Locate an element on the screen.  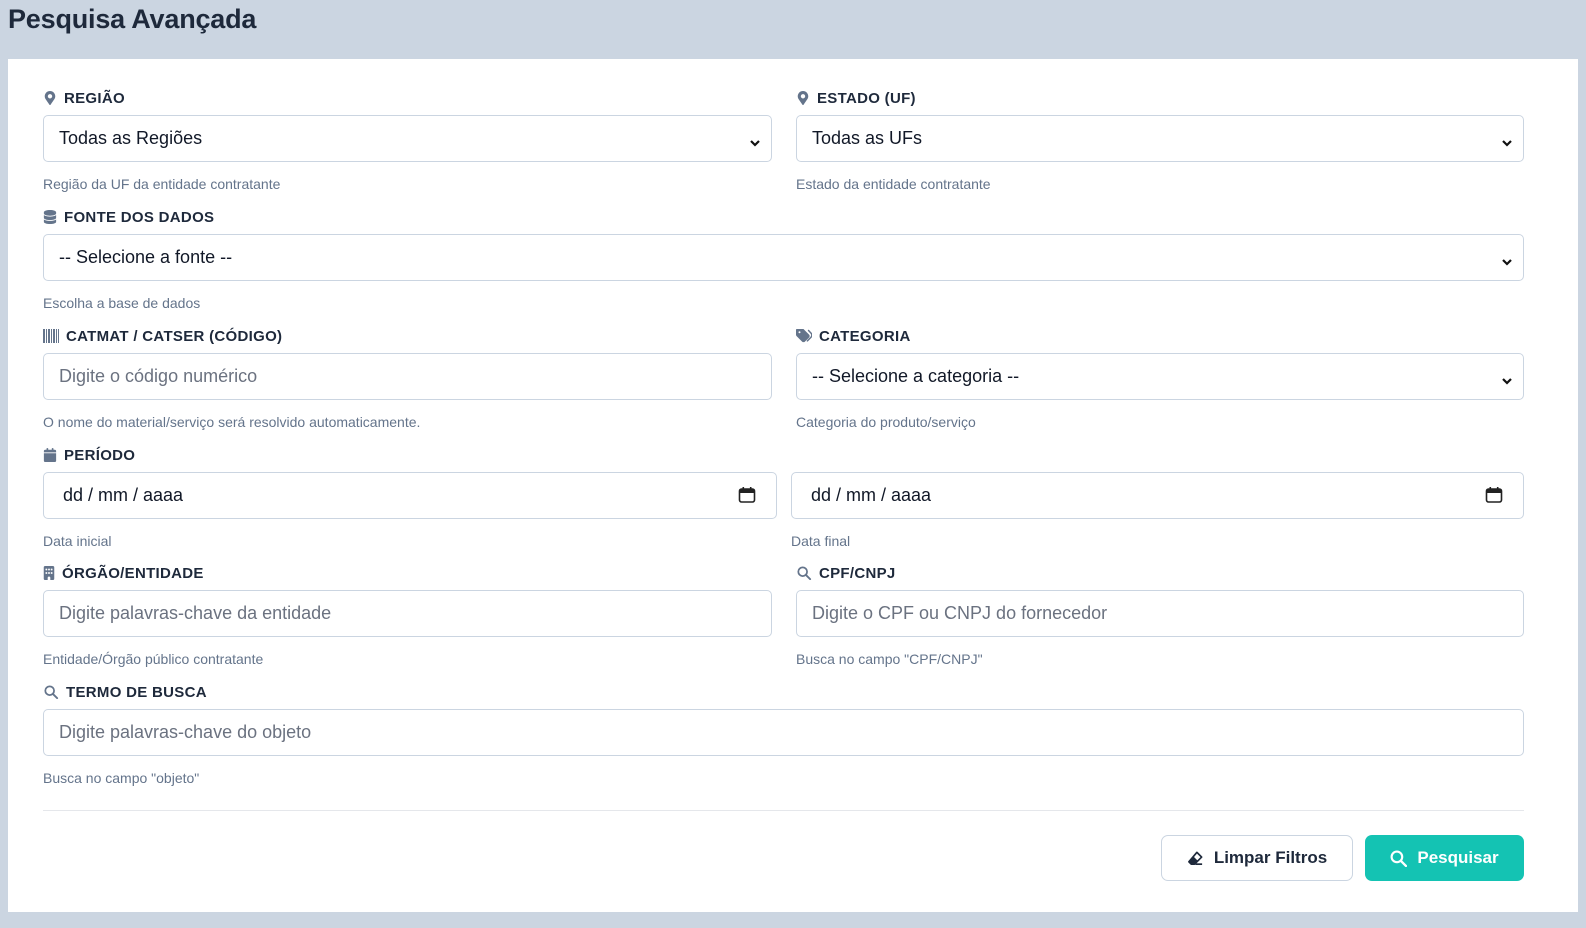
clear-filters-button: Limpar Filtros is located at coordinates (1257, 858).